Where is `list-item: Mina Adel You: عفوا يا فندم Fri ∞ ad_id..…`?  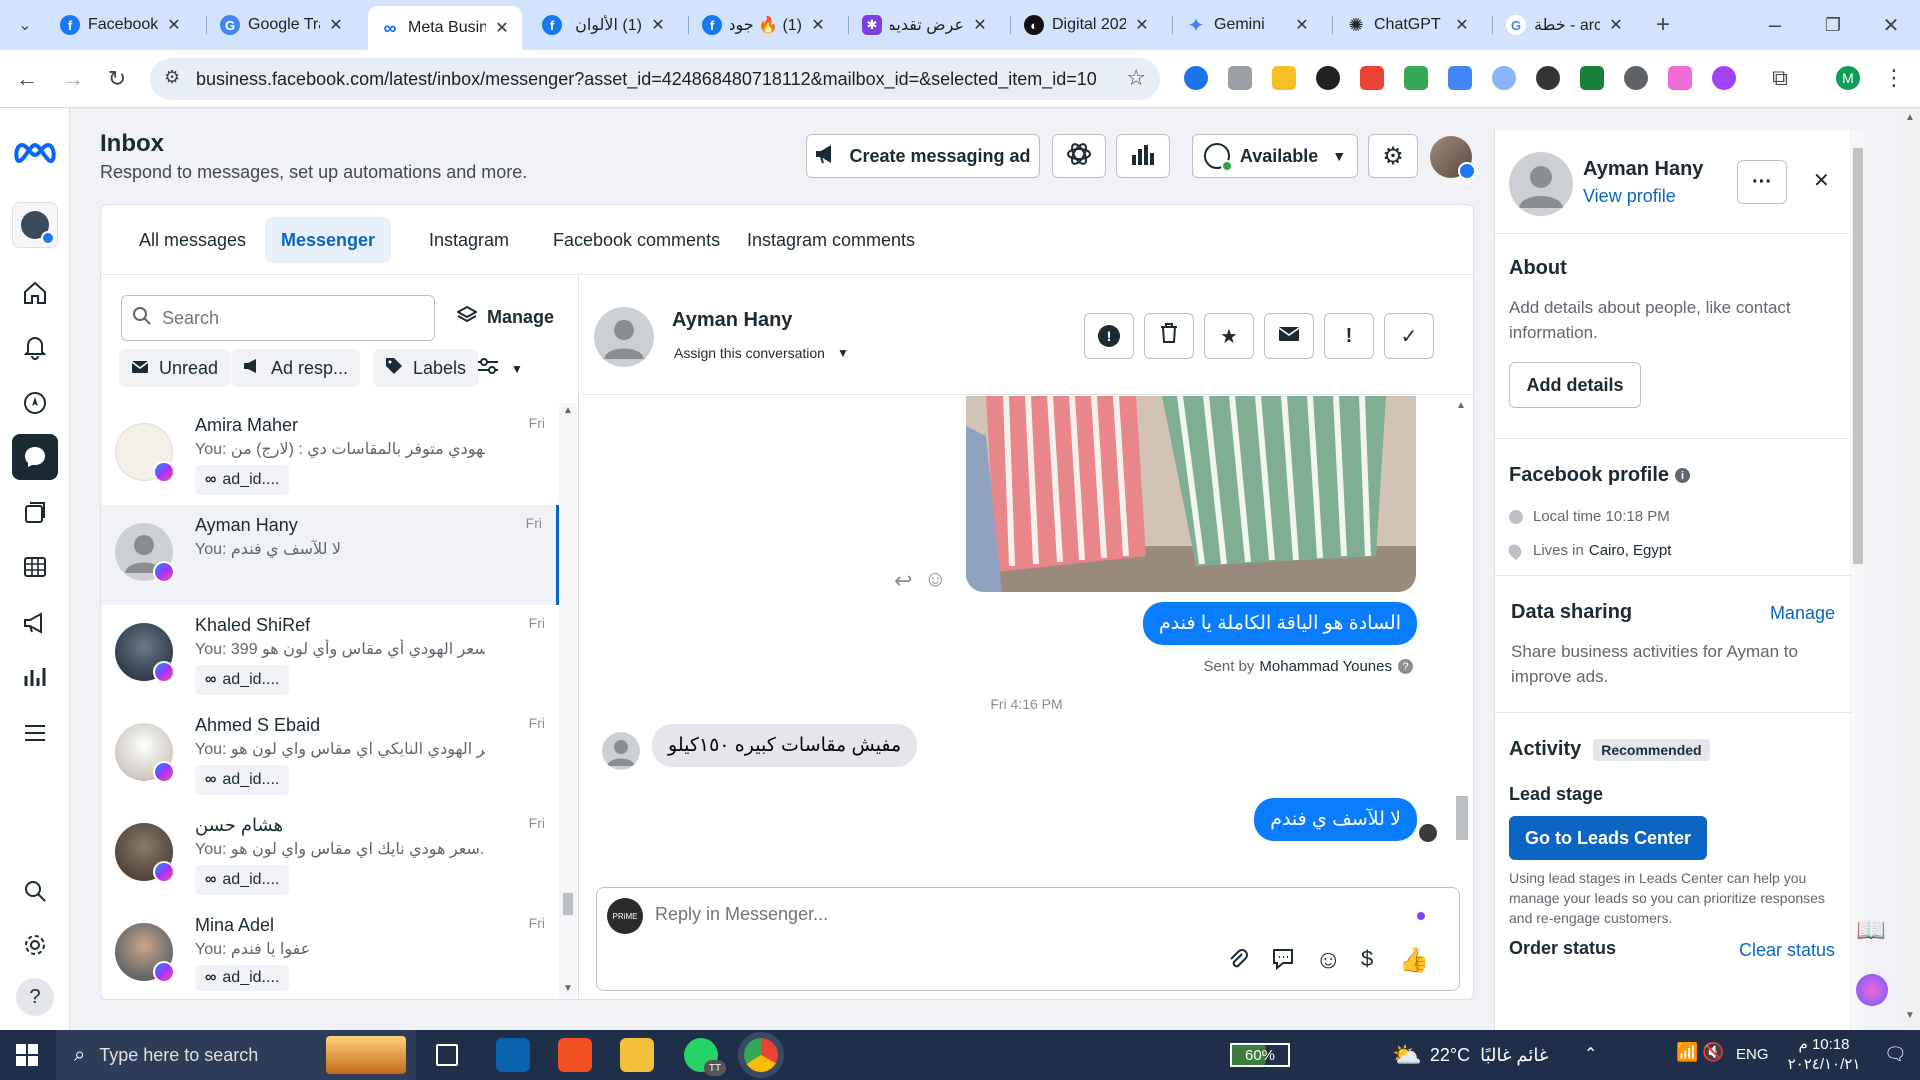
list-item: Mina Adel You: عفوا يا فندم Fri ∞ ad_id..… is located at coordinates (330, 955).